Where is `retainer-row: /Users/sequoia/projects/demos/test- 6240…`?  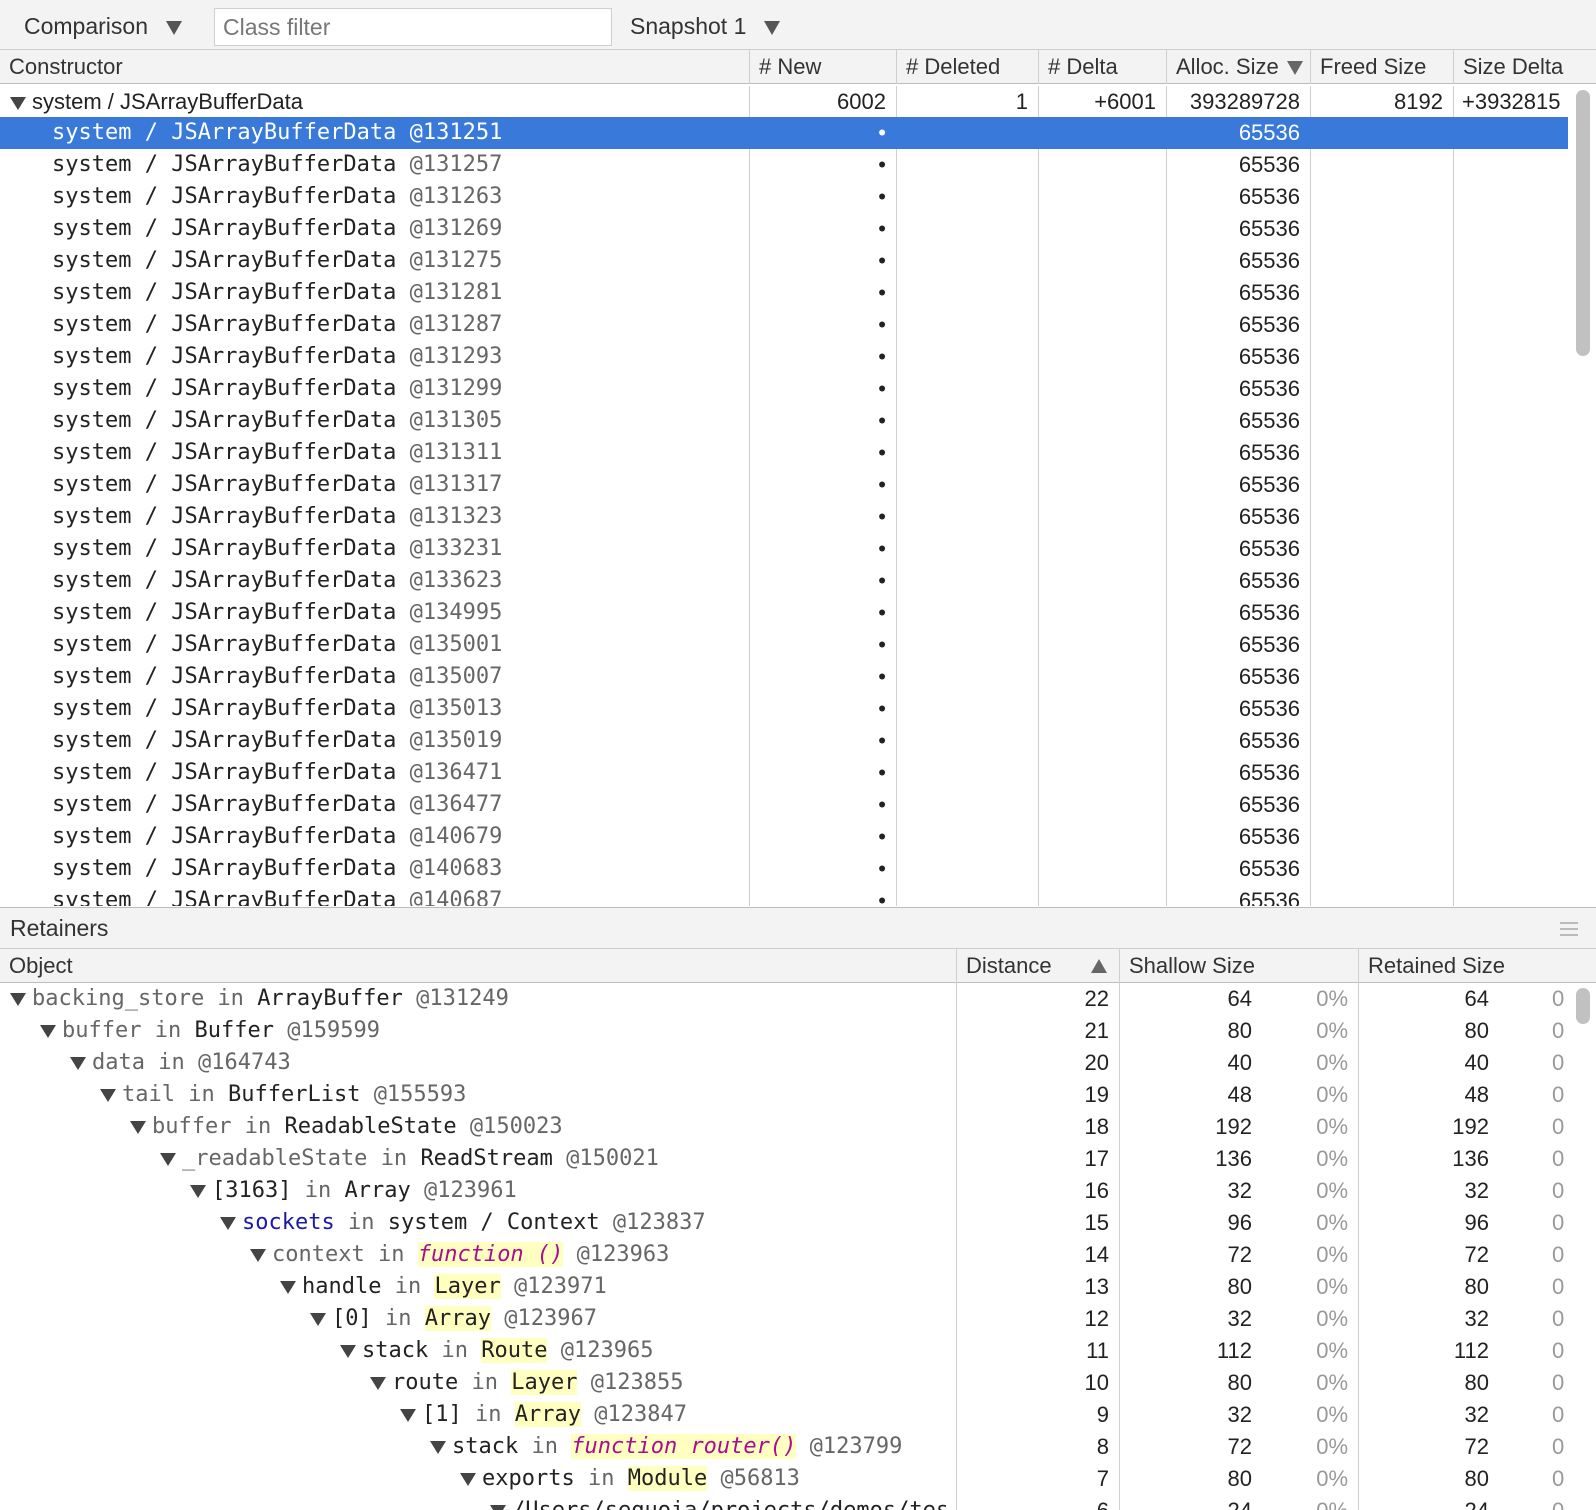
retainer-row: /Users/sequoia/projects/demos/test- 6240… is located at coordinates (784, 1502).